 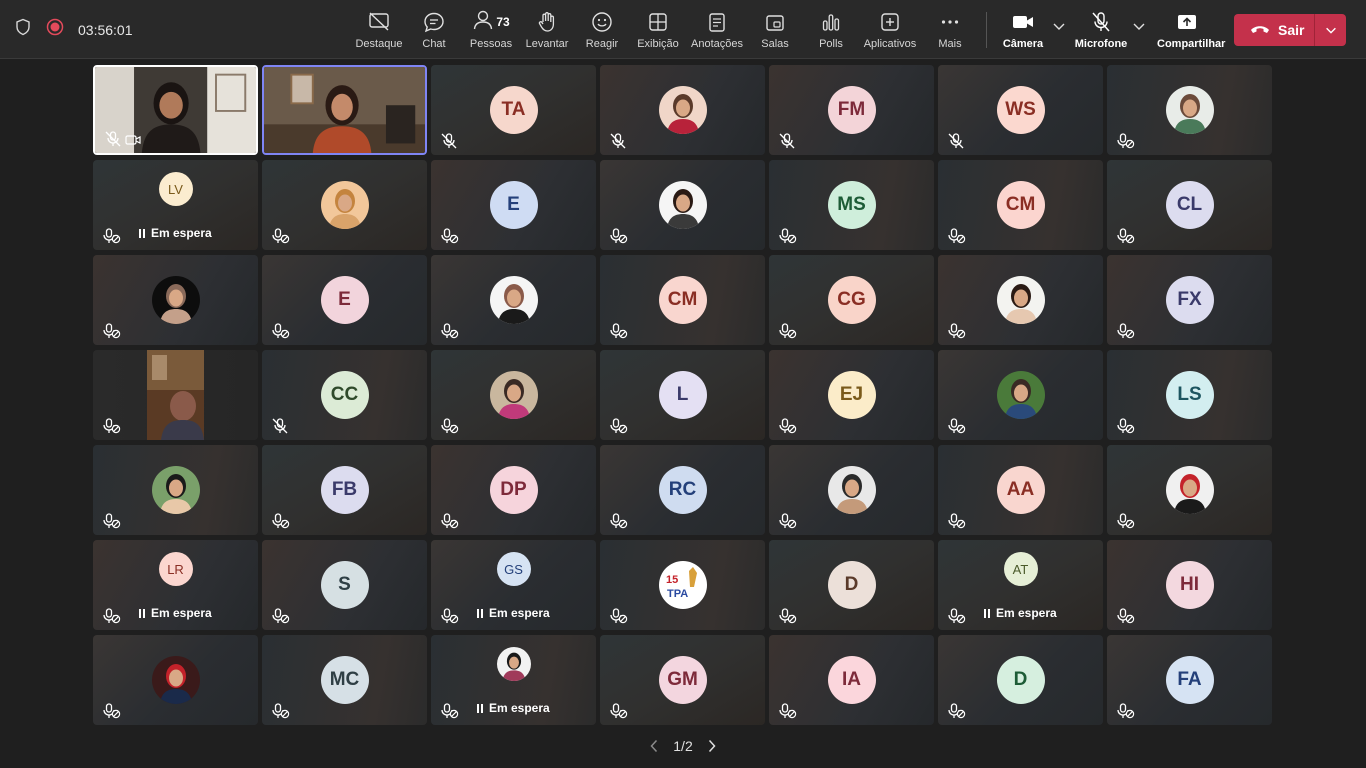 I want to click on participant-tile: AT Em espera, so click(x=1020, y=585).